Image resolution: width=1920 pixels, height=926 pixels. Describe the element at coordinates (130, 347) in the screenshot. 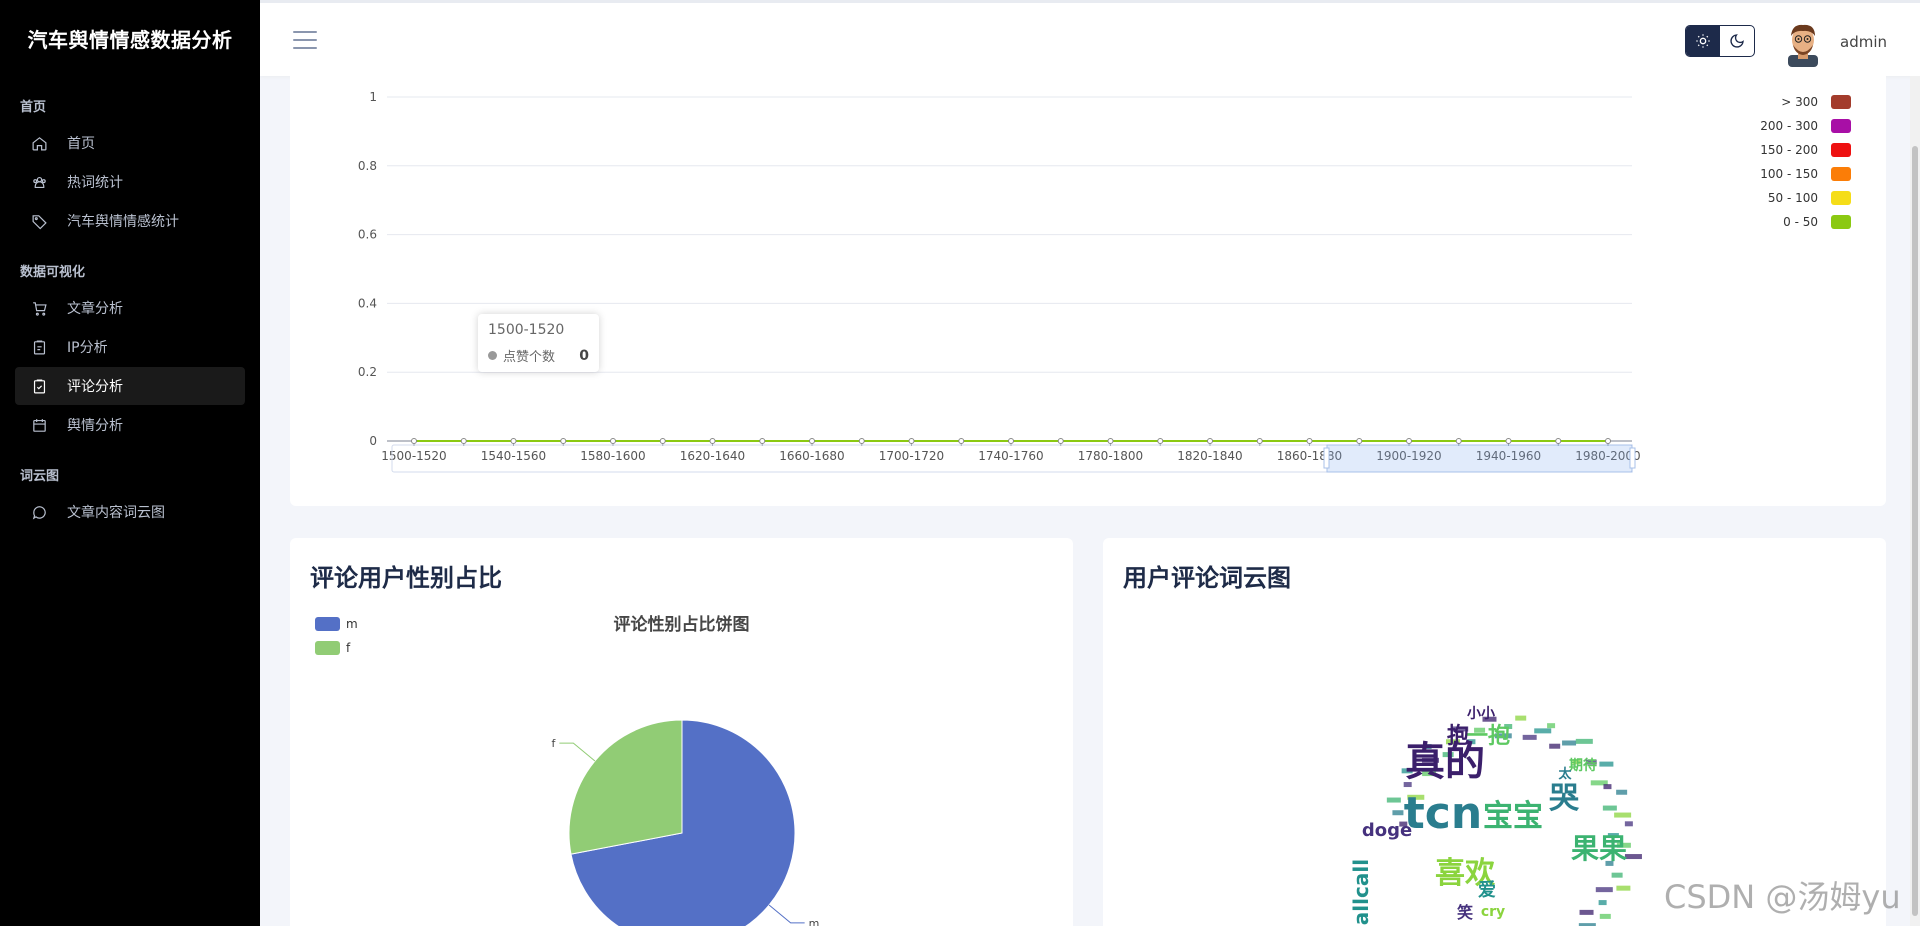

I see `sidebar-item: IP分析` at that location.